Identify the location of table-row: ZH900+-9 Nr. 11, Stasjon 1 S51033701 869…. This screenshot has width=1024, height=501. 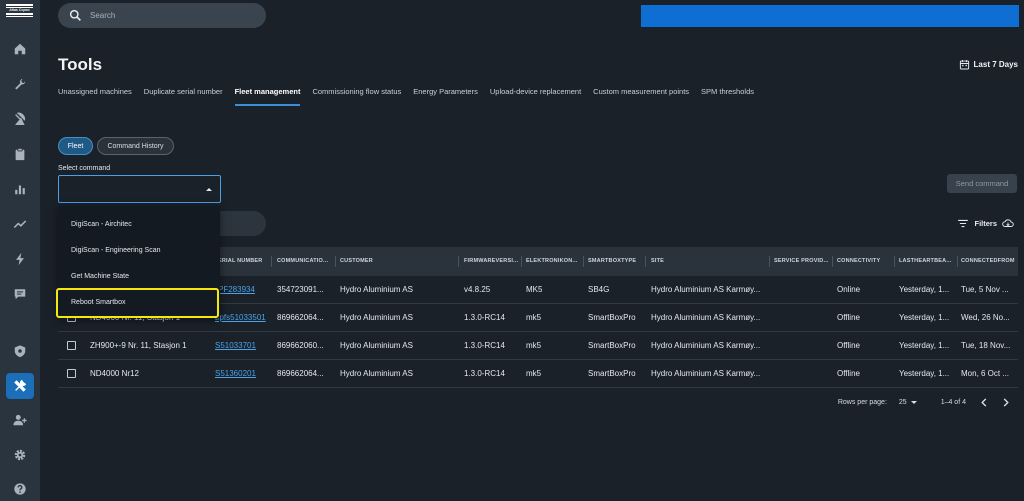
(538, 346).